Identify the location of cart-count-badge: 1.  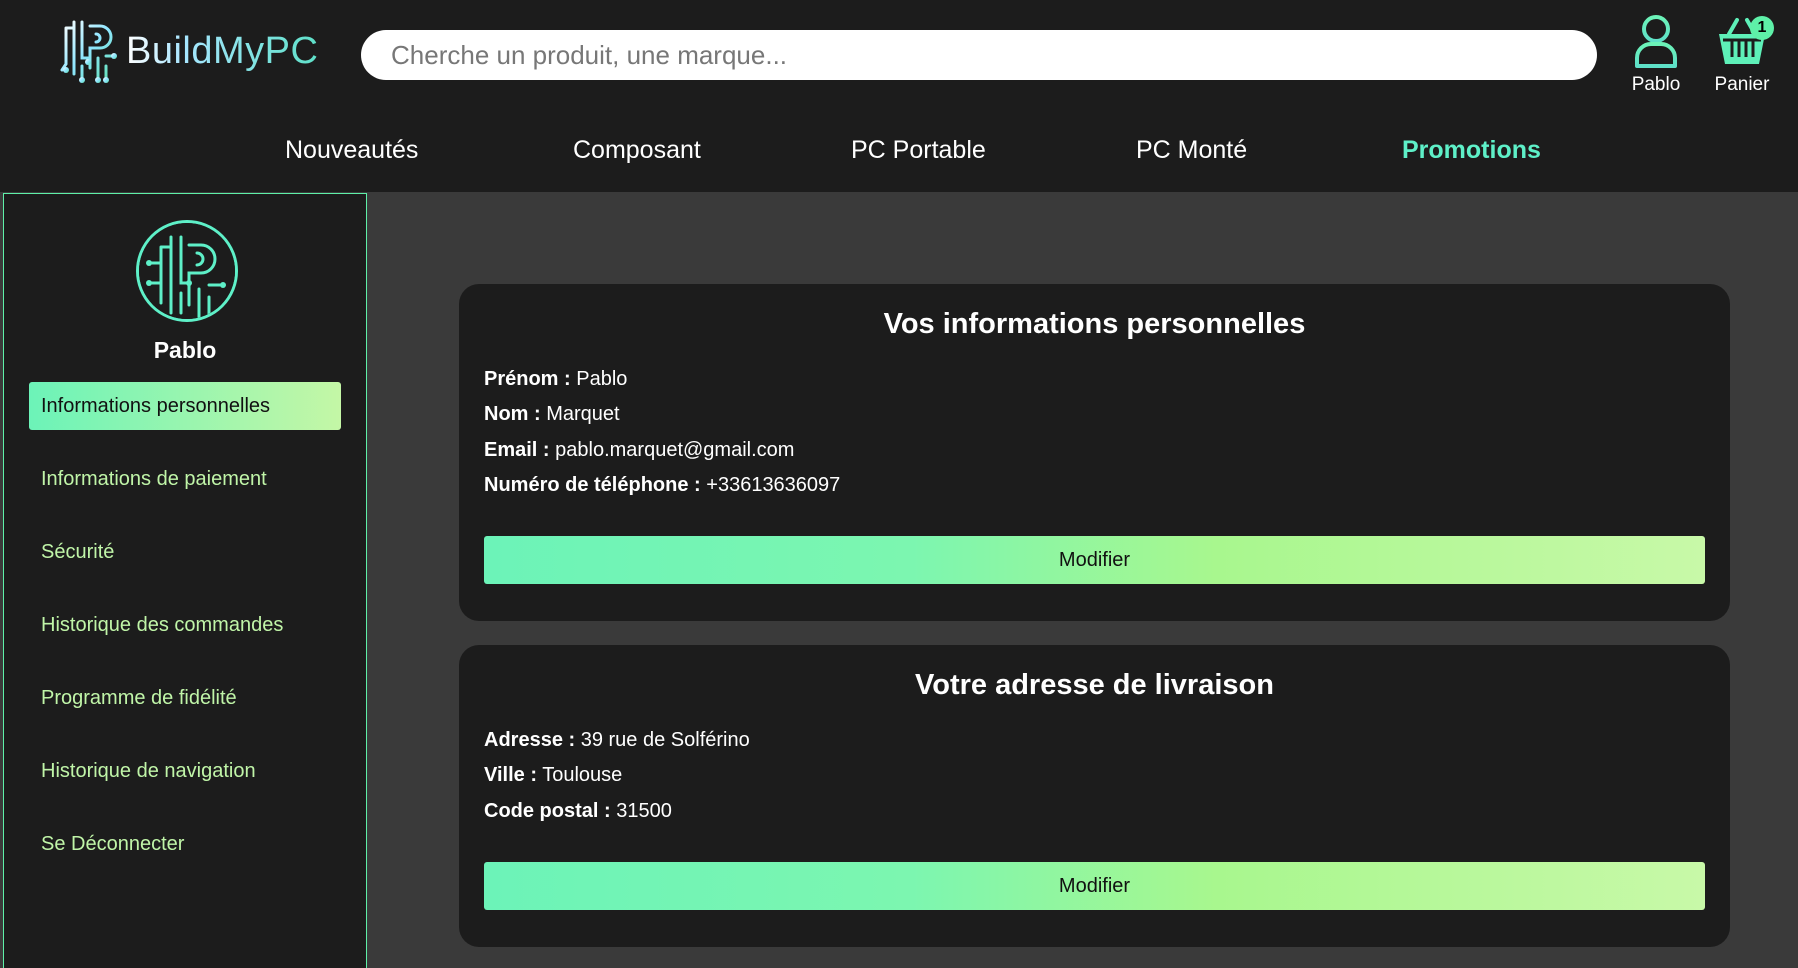
(1762, 28).